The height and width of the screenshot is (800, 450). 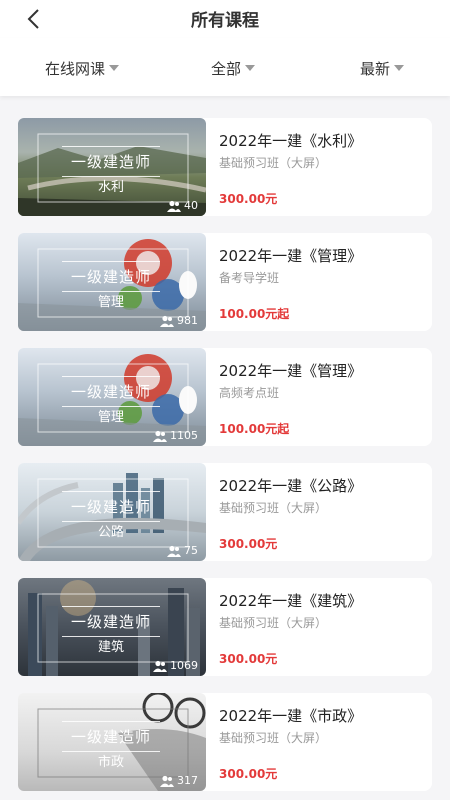 What do you see at coordinates (187, 320) in the screenshot?
I see `view-count-value: 981` at bounding box center [187, 320].